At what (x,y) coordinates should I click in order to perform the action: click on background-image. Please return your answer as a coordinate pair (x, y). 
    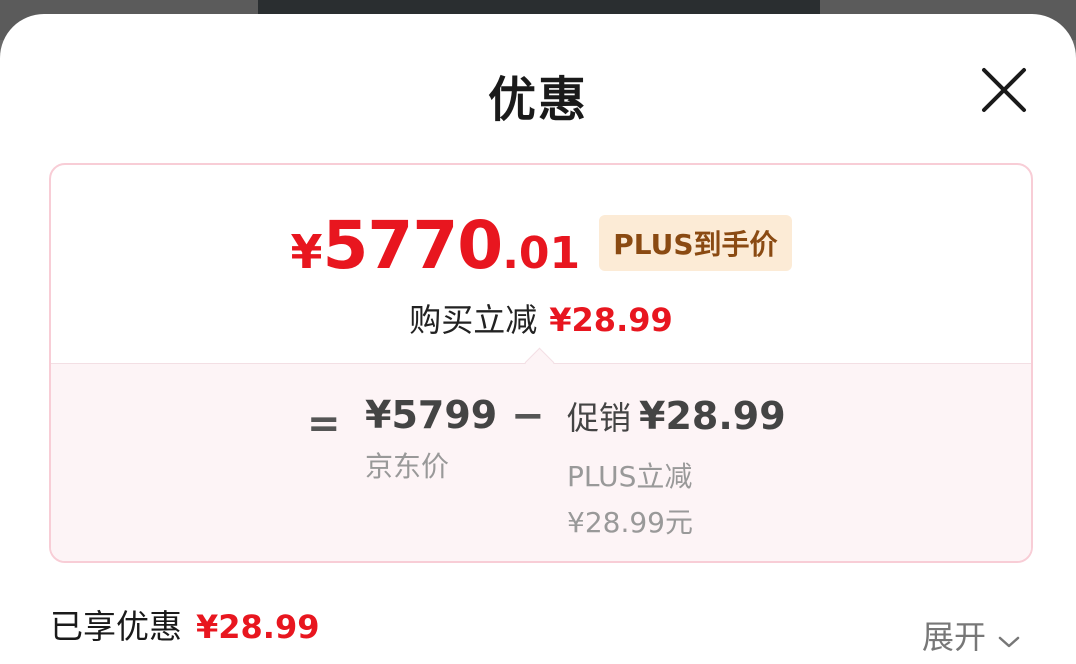
    Looking at the image, I should click on (539, 7).